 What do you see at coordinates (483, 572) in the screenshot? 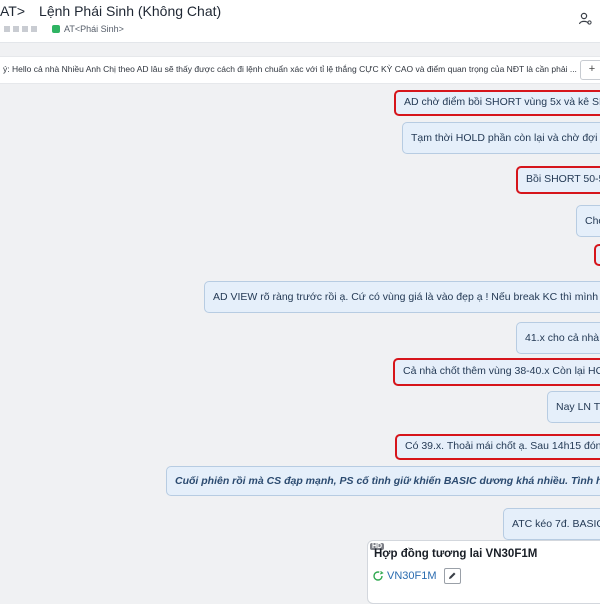
I see `contract-card: HD Hợp đồng tương lai VN30F1M VN30F1M` at bounding box center [483, 572].